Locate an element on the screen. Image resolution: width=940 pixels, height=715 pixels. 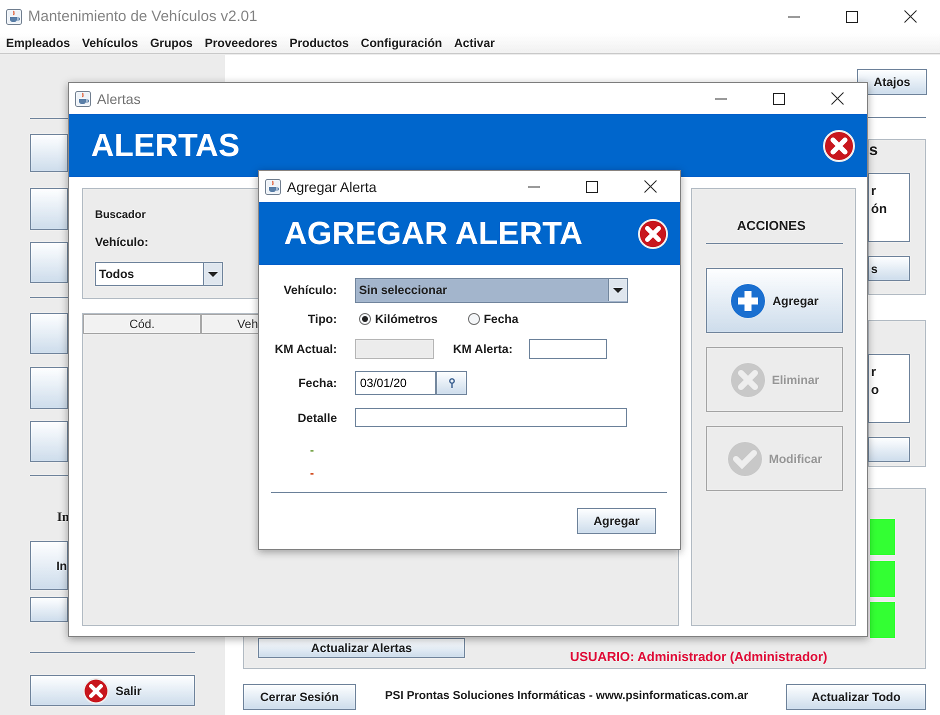
menu-item: Vehículos is located at coordinates (110, 43).